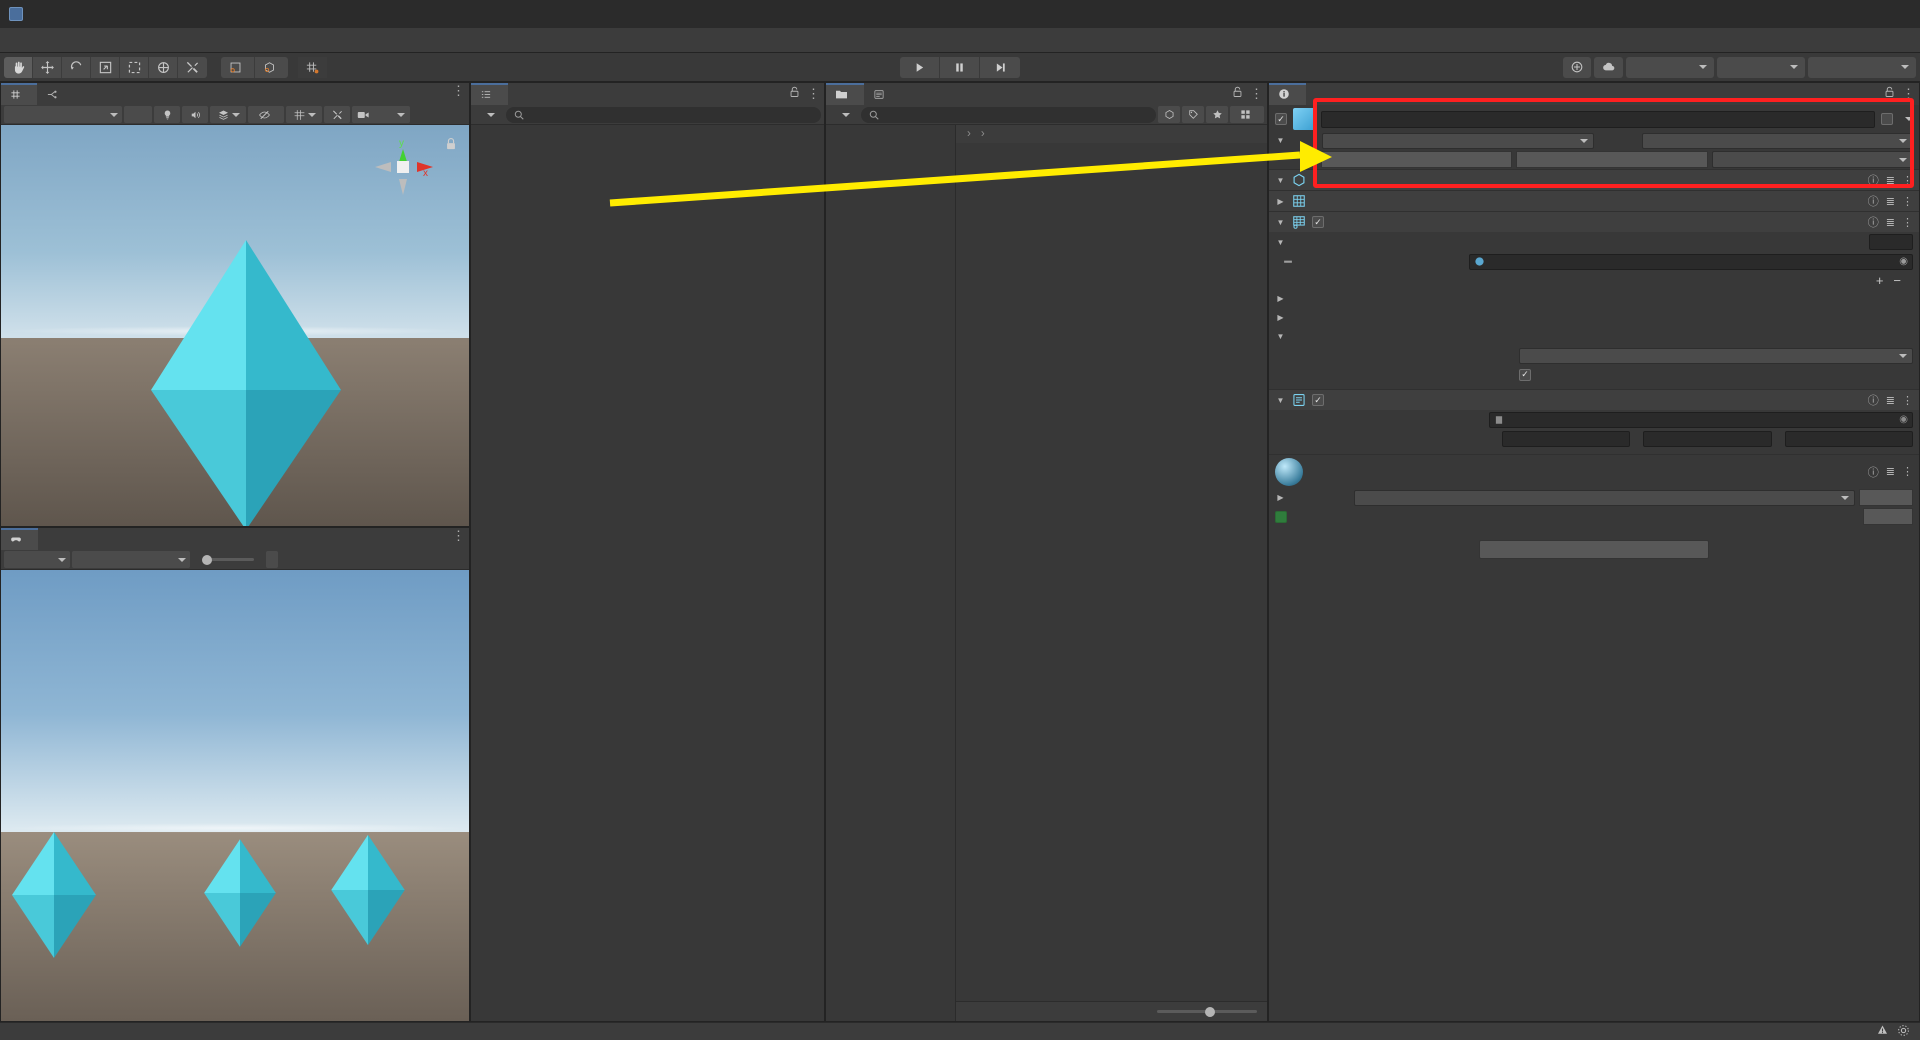 This screenshot has width=1920, height=1040. Describe the element at coordinates (1287, 94) in the screenshot. I see `tab-inspector` at that location.